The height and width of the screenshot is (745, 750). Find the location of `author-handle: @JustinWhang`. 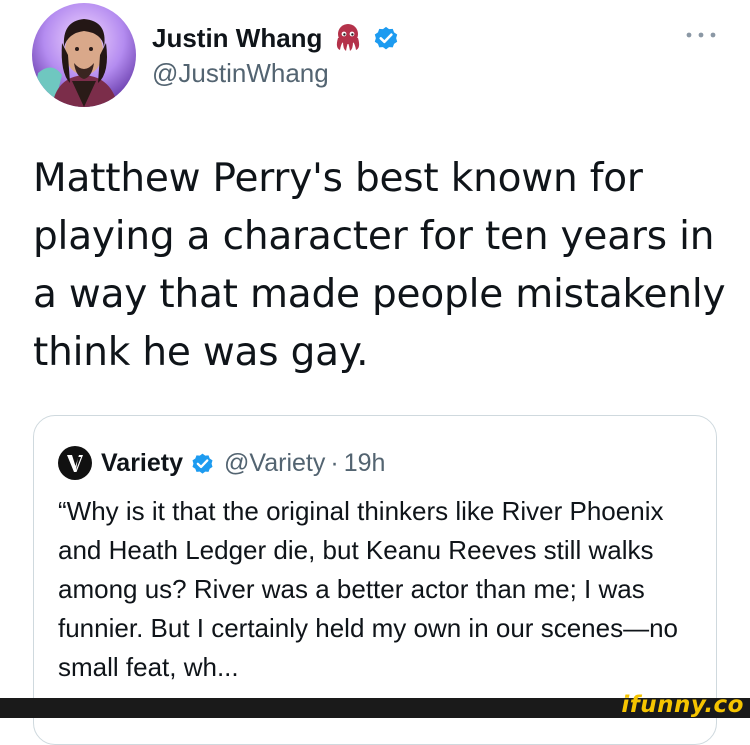

author-handle: @JustinWhang is located at coordinates (240, 73).